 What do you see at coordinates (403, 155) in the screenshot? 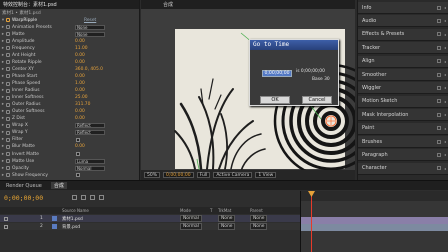
I see `panel-paragraph: Paragraph ◂` at bounding box center [403, 155].